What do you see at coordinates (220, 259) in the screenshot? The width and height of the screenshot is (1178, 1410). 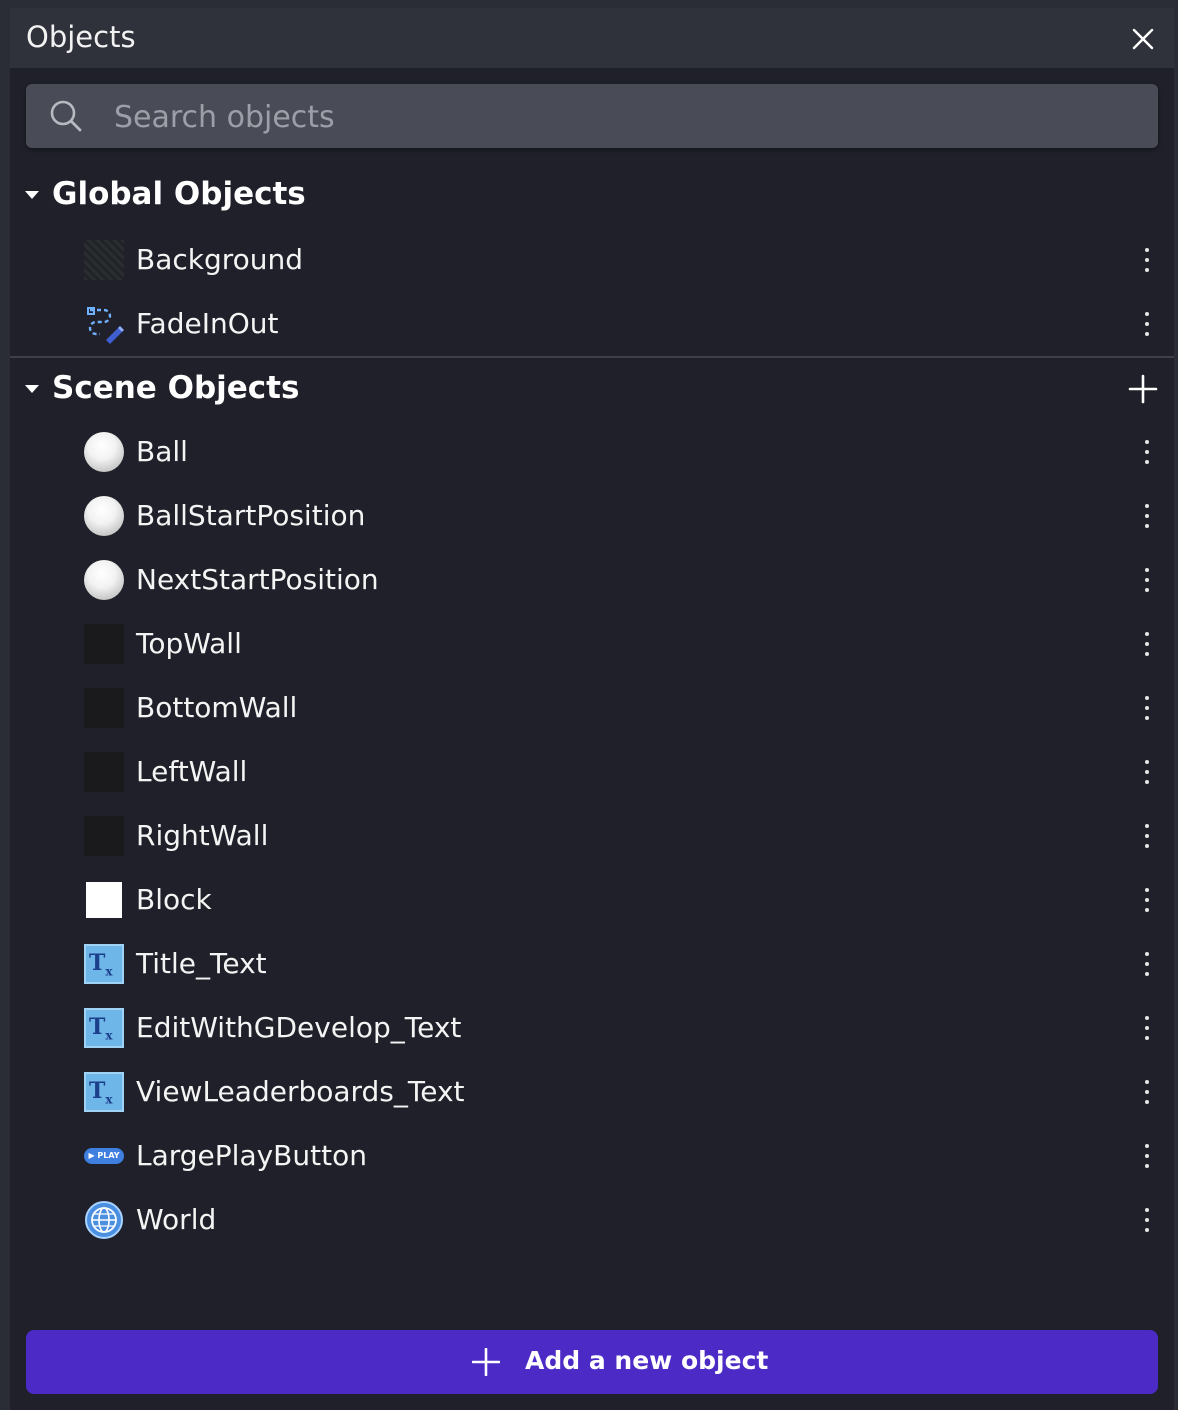 I see `object-name: Background` at bounding box center [220, 259].